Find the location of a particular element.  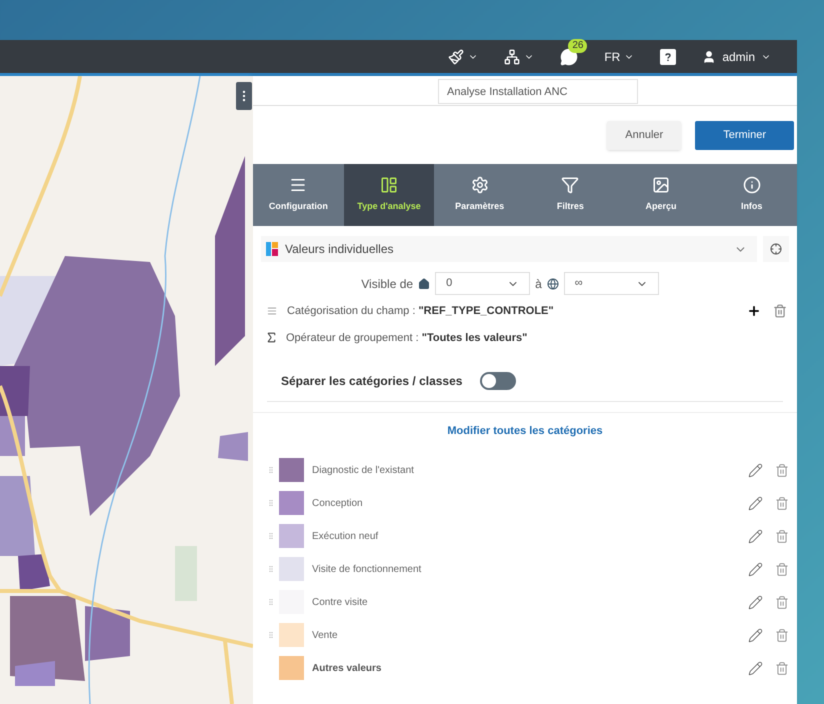

chat-icon is located at coordinates (569, 57).